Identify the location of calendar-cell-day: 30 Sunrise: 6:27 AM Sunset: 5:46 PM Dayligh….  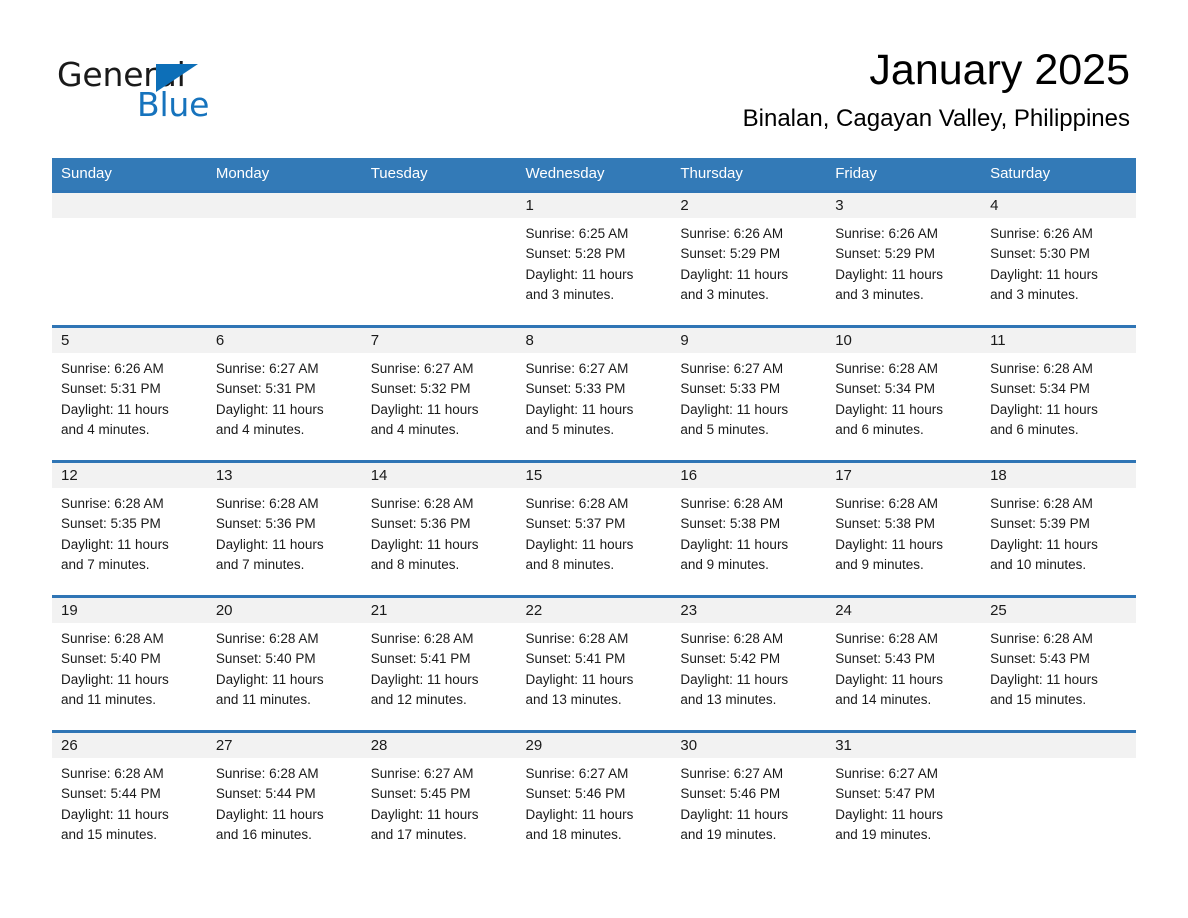
(749, 797).